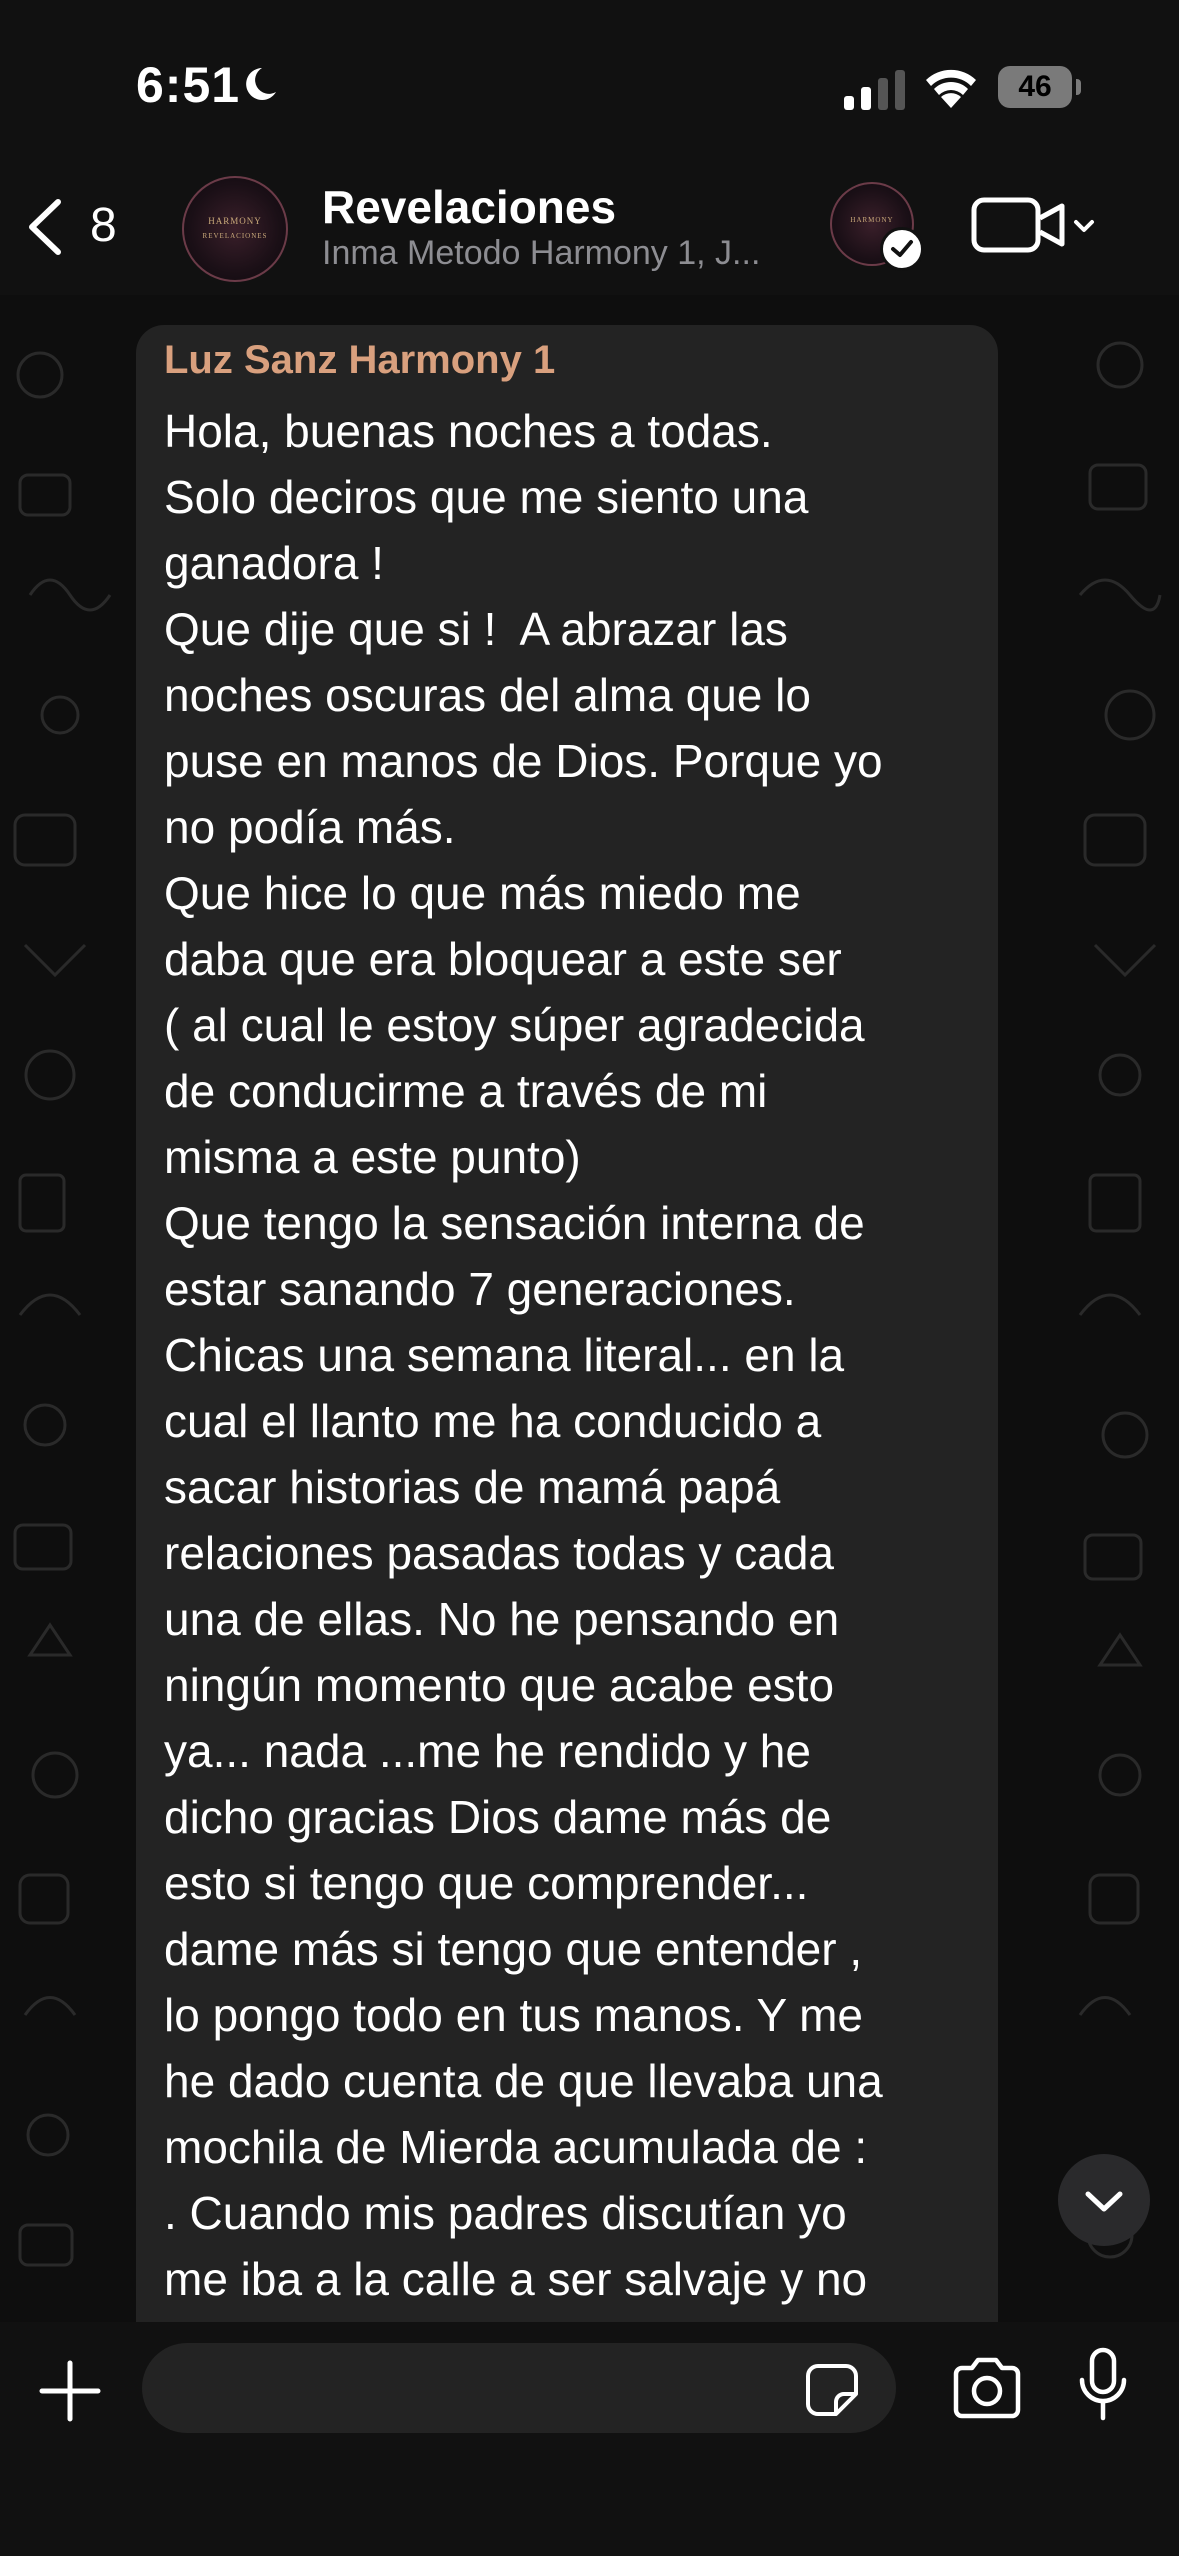 The image size is (1179, 2556). I want to click on cellular-signal-icon, so click(874, 90).